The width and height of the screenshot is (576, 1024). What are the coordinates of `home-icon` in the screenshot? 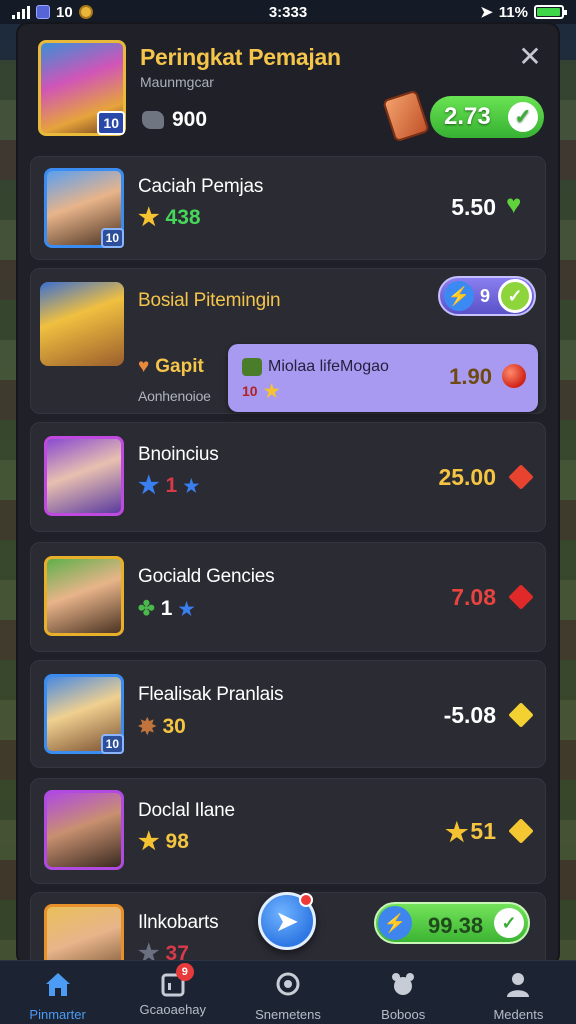 It's located at (57, 984).